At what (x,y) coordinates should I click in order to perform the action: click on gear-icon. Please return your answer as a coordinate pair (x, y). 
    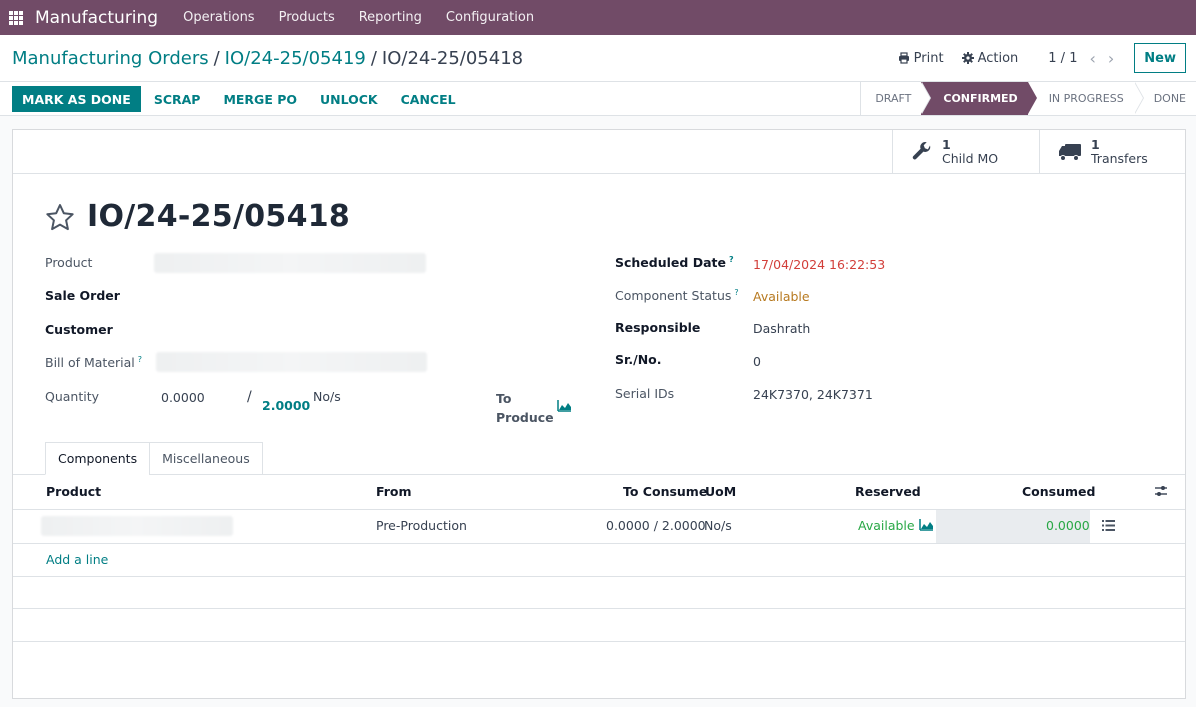
    Looking at the image, I should click on (967, 58).